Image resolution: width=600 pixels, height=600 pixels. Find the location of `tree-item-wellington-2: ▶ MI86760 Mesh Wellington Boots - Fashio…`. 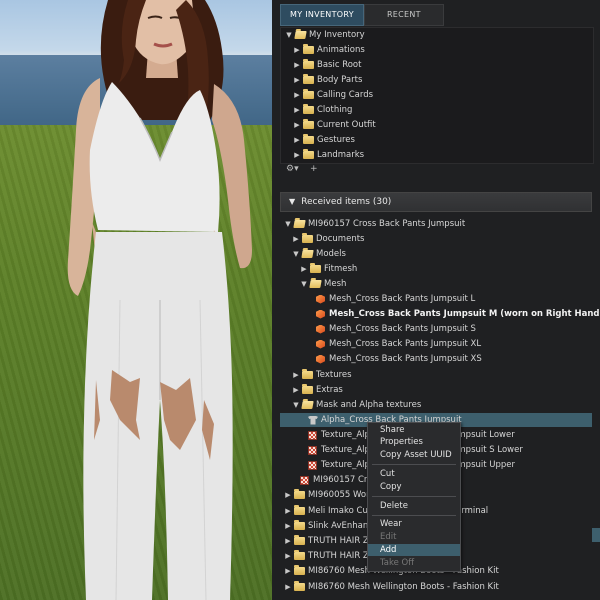

tree-item-wellington-2: ▶ MI86760 Mesh Wellington Boots - Fashio… is located at coordinates (391, 587).